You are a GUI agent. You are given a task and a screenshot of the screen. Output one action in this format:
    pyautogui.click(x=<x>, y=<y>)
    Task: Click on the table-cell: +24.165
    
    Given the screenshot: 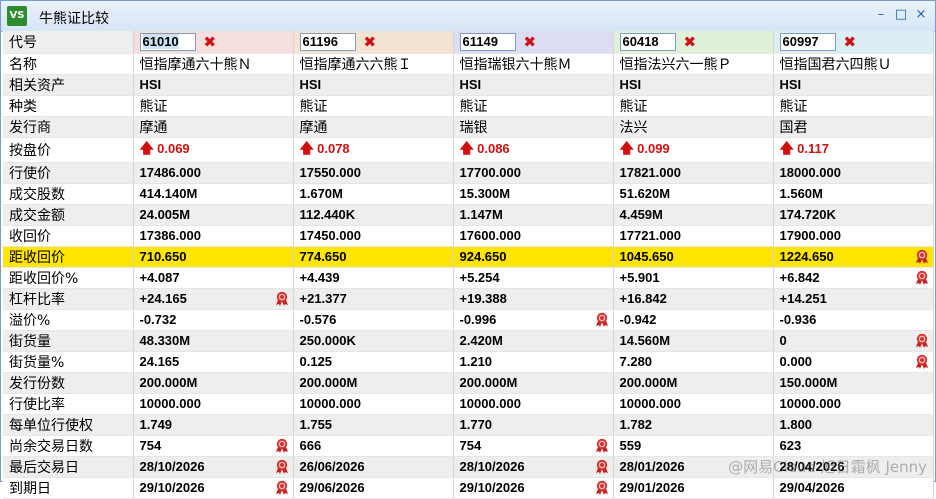 What is the action you would take?
    pyautogui.click(x=213, y=299)
    